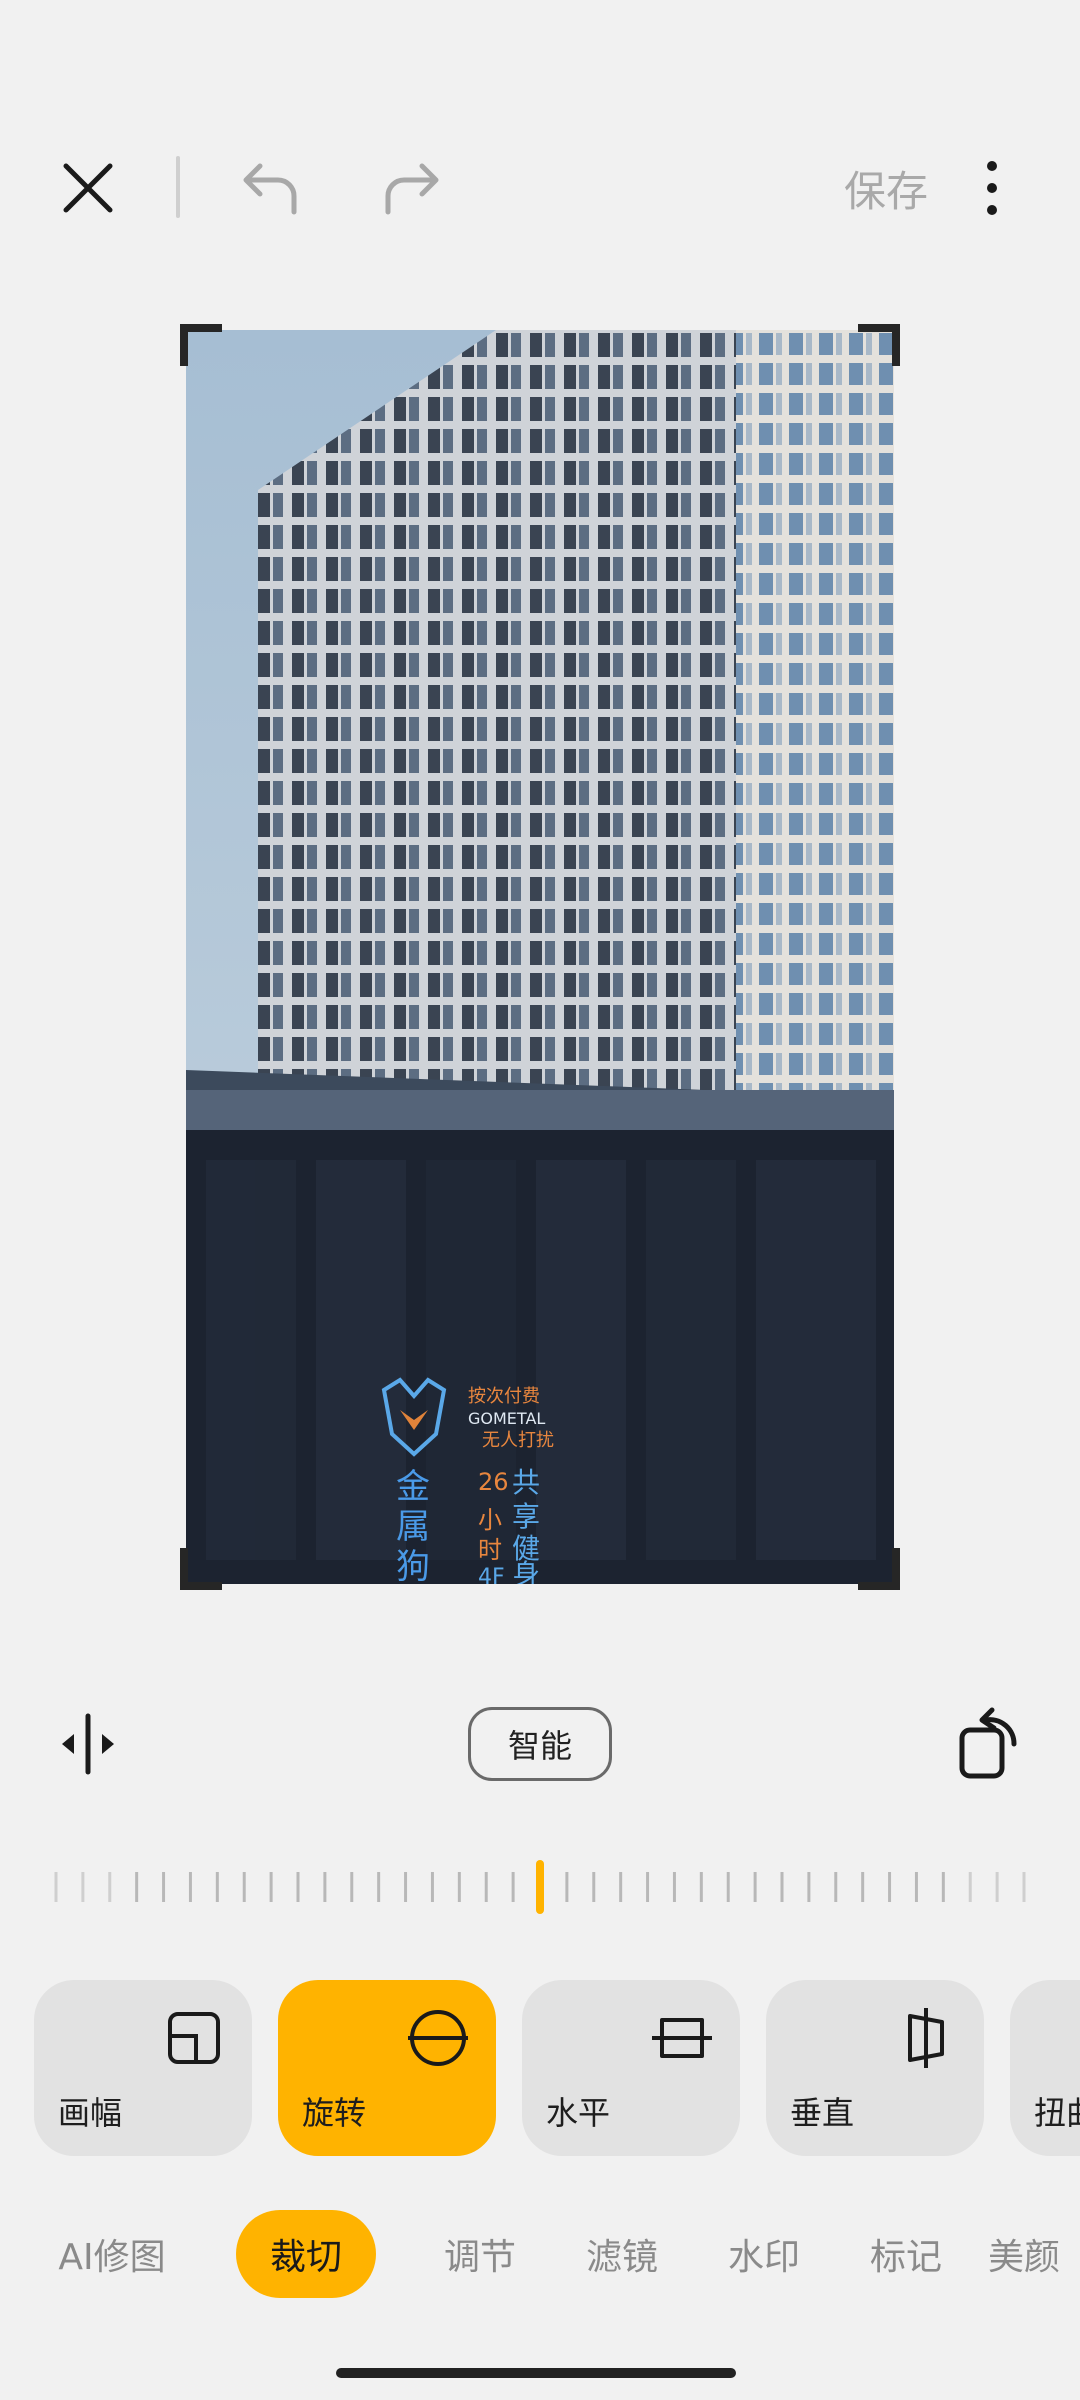 The width and height of the screenshot is (1080, 2400). I want to click on tool-distort: 扭曲, so click(1045, 2068).